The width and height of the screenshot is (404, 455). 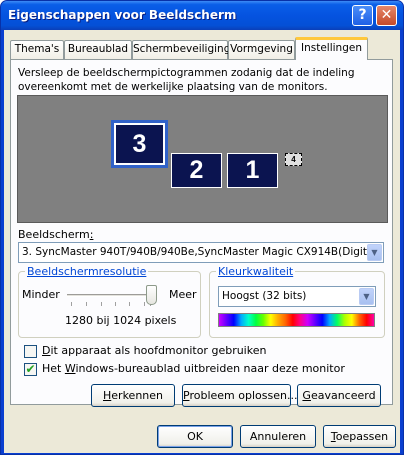 I want to click on extend-desktop-checkbox: ✔, so click(x=30, y=369).